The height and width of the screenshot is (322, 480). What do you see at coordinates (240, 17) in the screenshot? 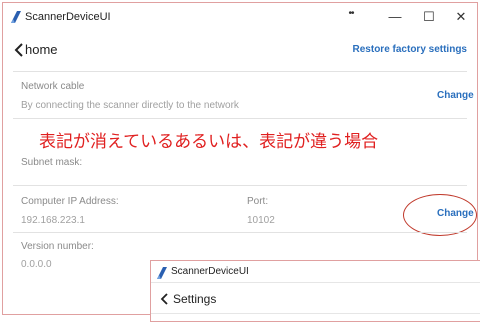
I see `title-bar: ScannerDeviceUI •• — ☐ ✕` at bounding box center [240, 17].